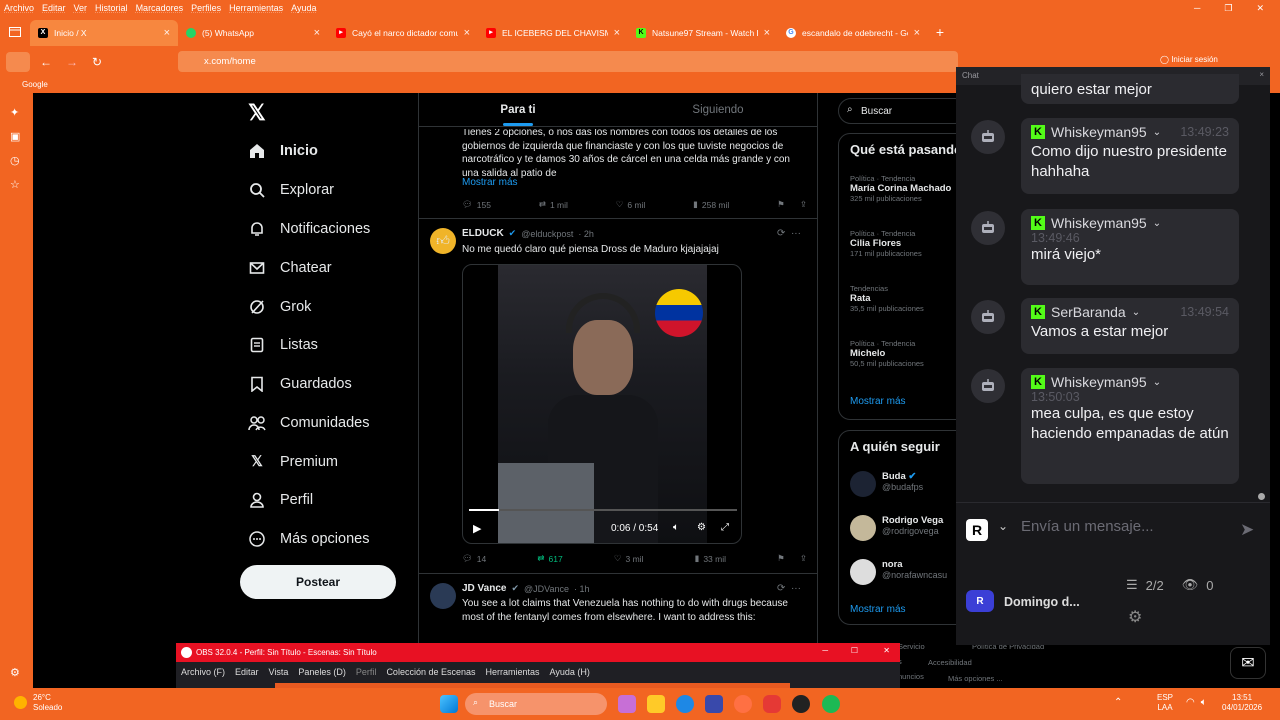  Describe the element at coordinates (656, 704) in the screenshot. I see `file-explorer-icon` at that location.